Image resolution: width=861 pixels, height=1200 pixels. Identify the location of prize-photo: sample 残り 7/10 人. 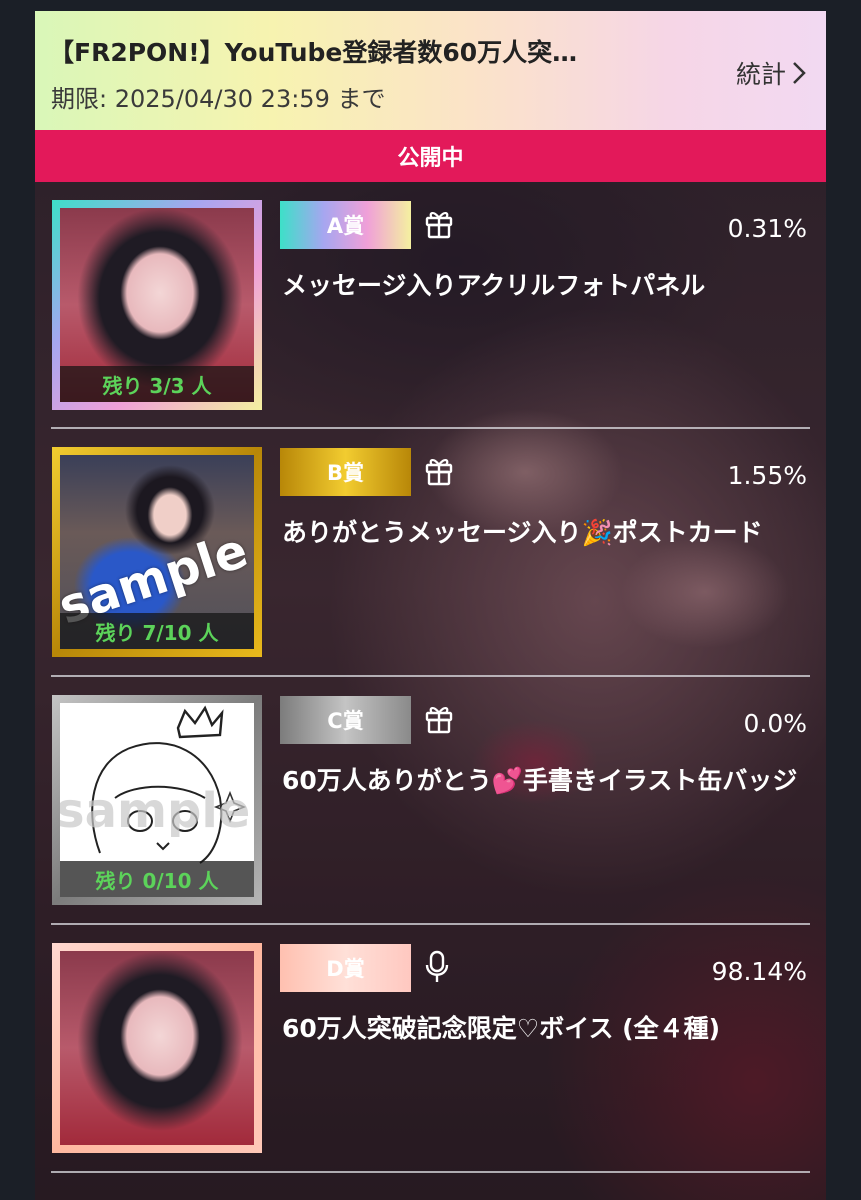
(157, 552).